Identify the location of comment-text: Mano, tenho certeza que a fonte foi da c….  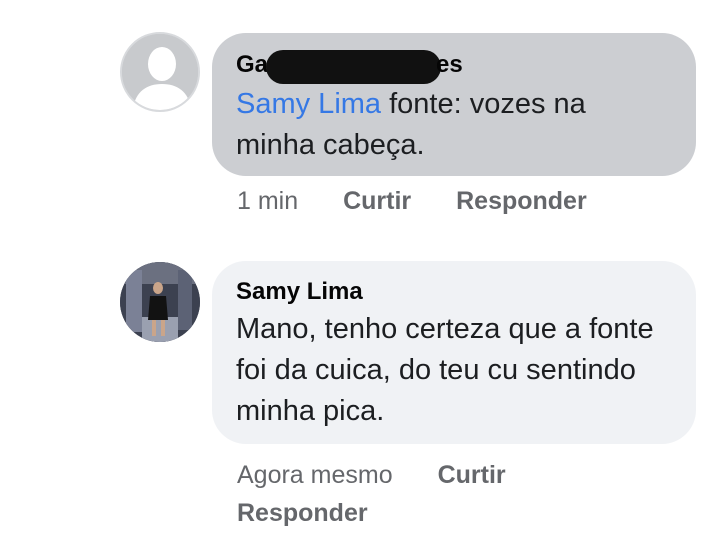
(445, 370).